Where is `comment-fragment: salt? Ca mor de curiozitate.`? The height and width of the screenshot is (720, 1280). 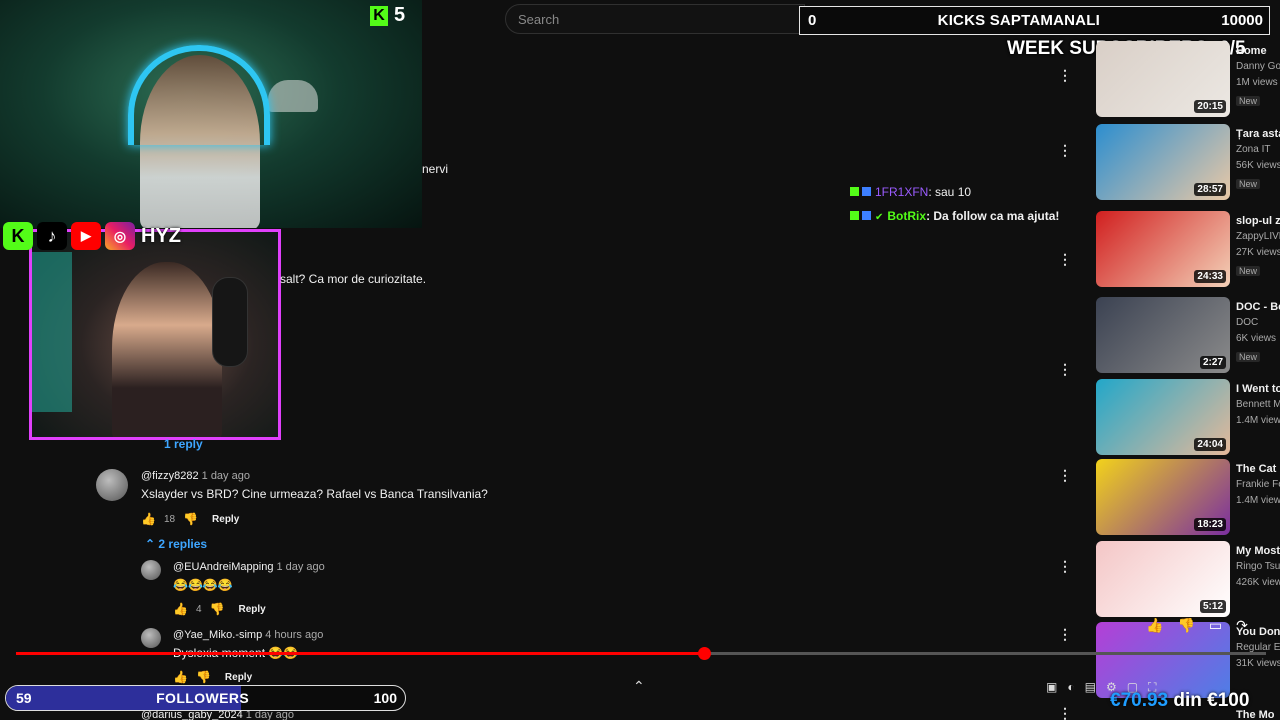 comment-fragment: salt? Ca mor de curiozitate. is located at coordinates (353, 279).